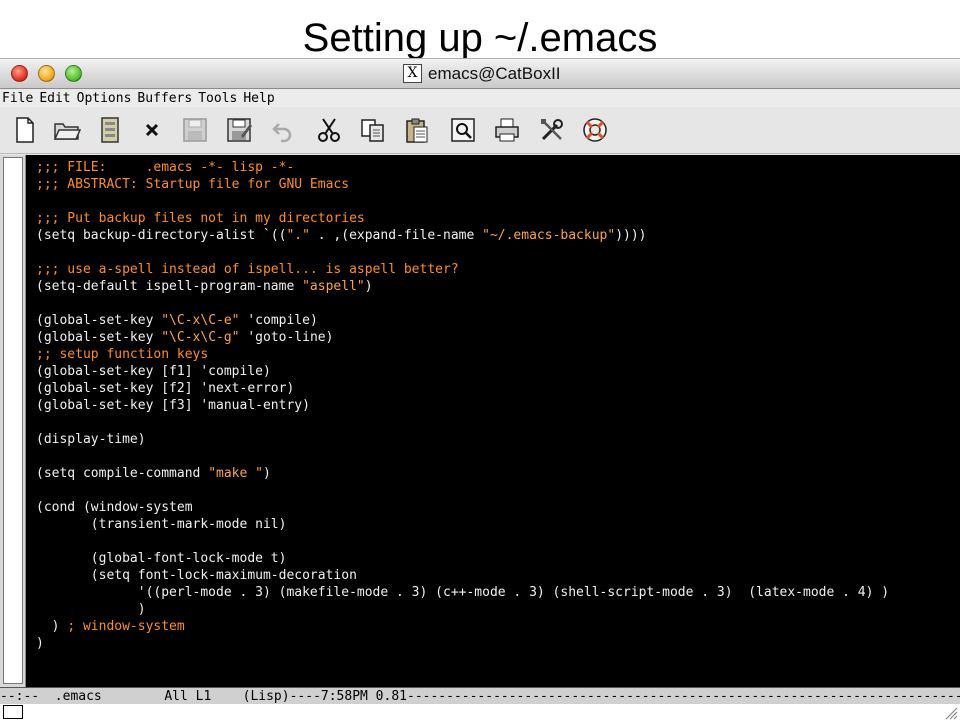 The image size is (960, 720). What do you see at coordinates (286, 337) in the screenshot?
I see `code-token: 'goto-line)` at bounding box center [286, 337].